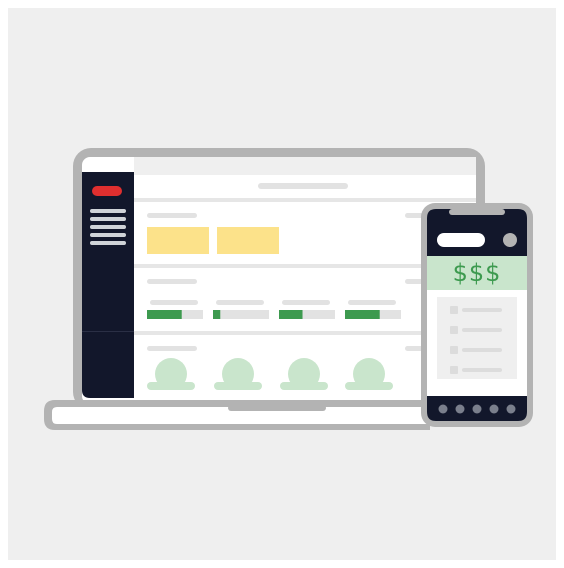 Image resolution: width=564 pixels, height=568 pixels. Describe the element at coordinates (108, 285) in the screenshot. I see `sidebar` at that location.